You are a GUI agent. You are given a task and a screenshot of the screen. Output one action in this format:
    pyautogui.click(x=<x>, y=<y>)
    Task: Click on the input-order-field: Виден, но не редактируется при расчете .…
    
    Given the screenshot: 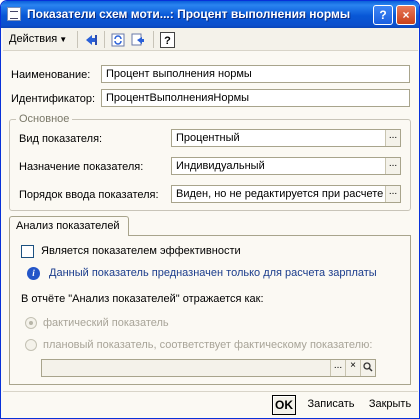 What is the action you would take?
    pyautogui.click(x=286, y=194)
    